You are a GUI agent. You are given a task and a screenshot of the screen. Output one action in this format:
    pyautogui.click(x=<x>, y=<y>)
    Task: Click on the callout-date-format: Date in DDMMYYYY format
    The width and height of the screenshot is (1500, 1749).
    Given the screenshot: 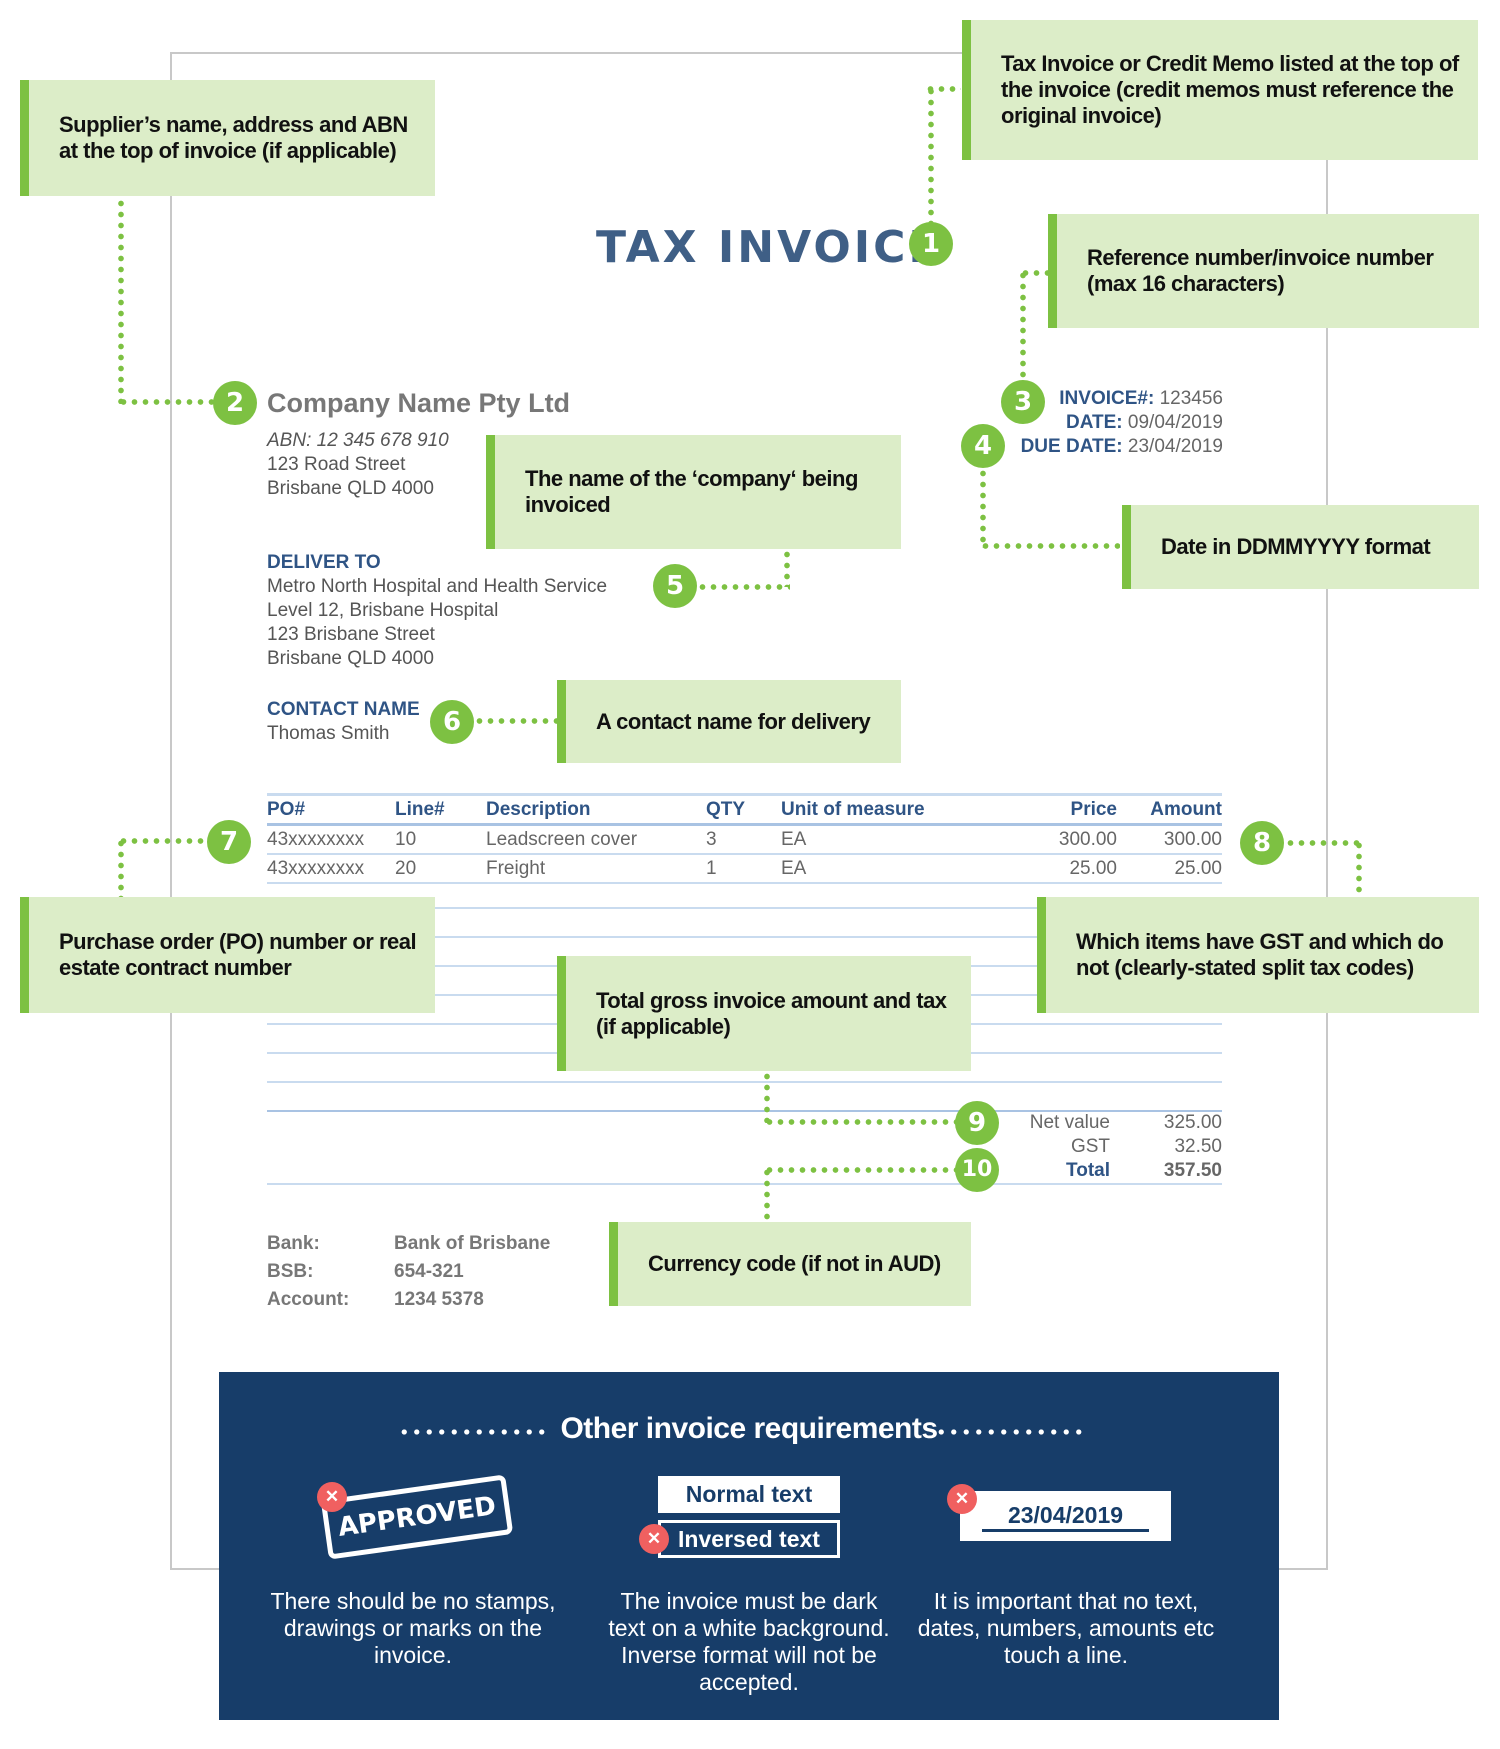 What is the action you would take?
    pyautogui.click(x=1300, y=547)
    